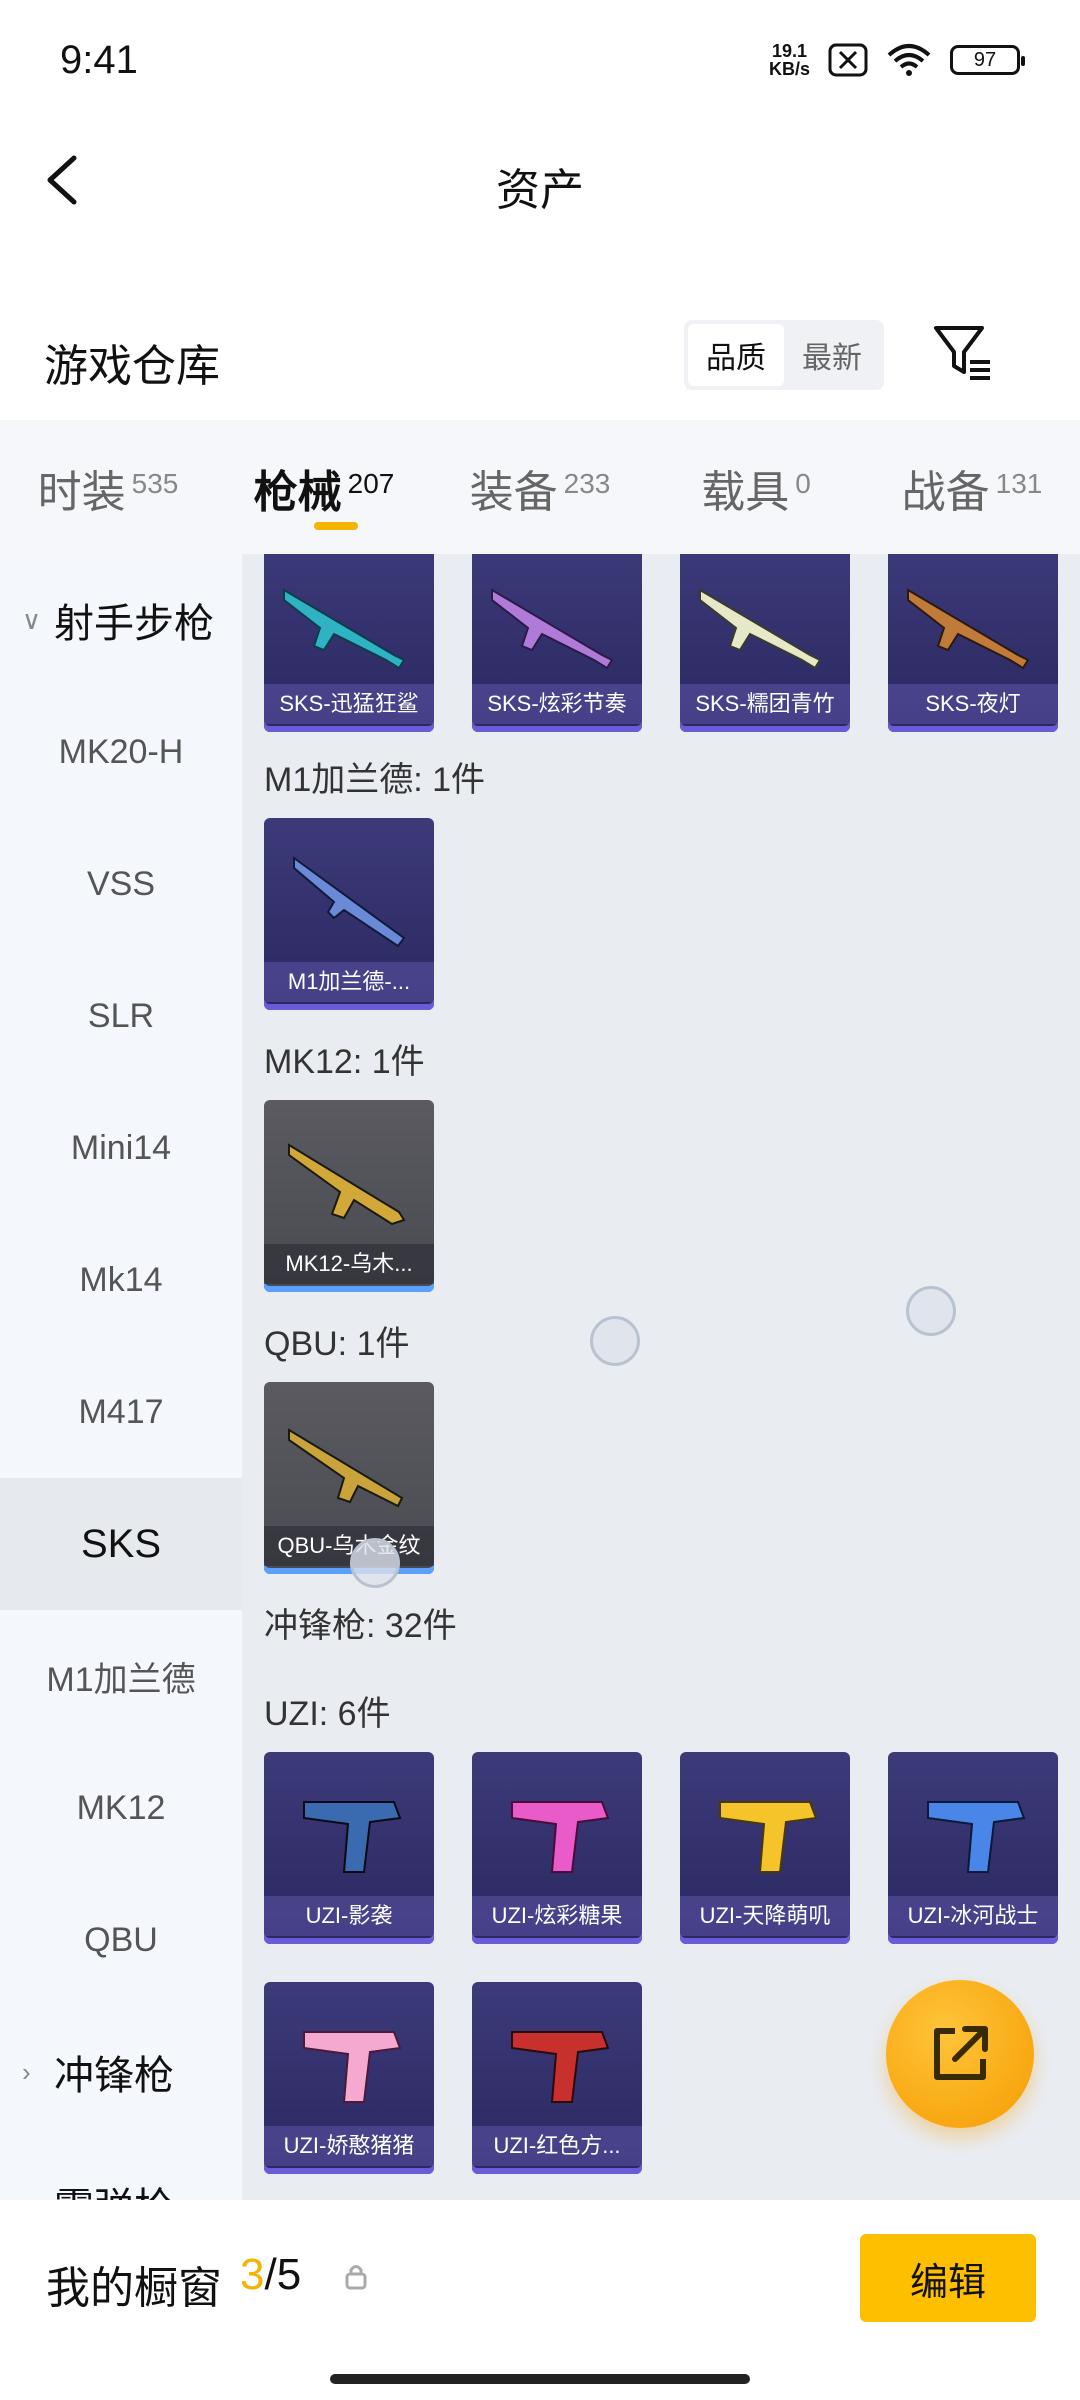 The height and width of the screenshot is (2400, 1080). Describe the element at coordinates (803, 483) in the screenshot. I see `tab-count: 0` at that location.